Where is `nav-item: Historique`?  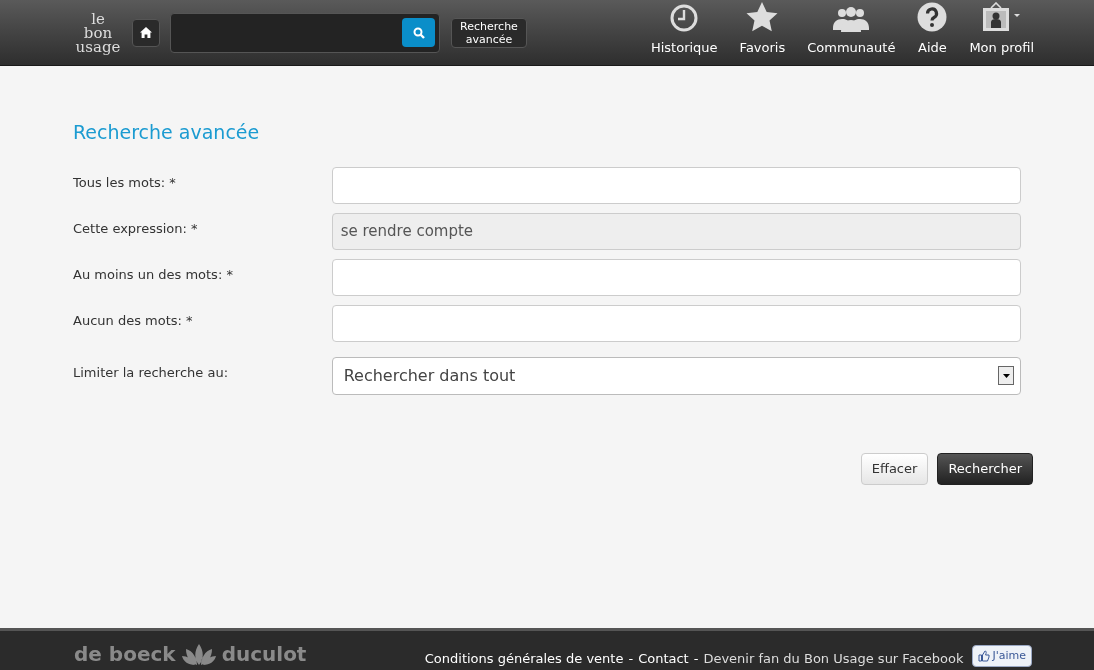 nav-item: Historique is located at coordinates (684, 30).